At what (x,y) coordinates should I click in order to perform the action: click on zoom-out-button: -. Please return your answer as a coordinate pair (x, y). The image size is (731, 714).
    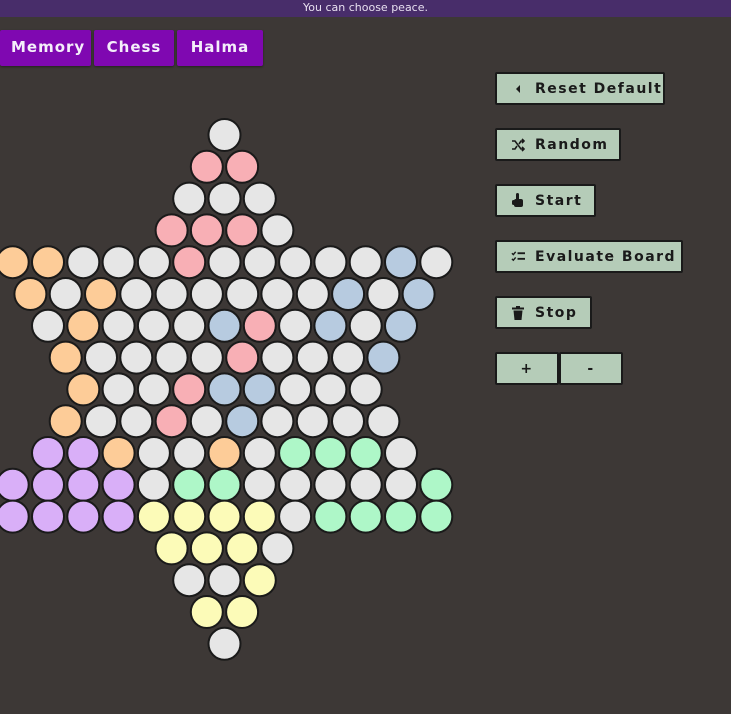
    Looking at the image, I should click on (591, 368).